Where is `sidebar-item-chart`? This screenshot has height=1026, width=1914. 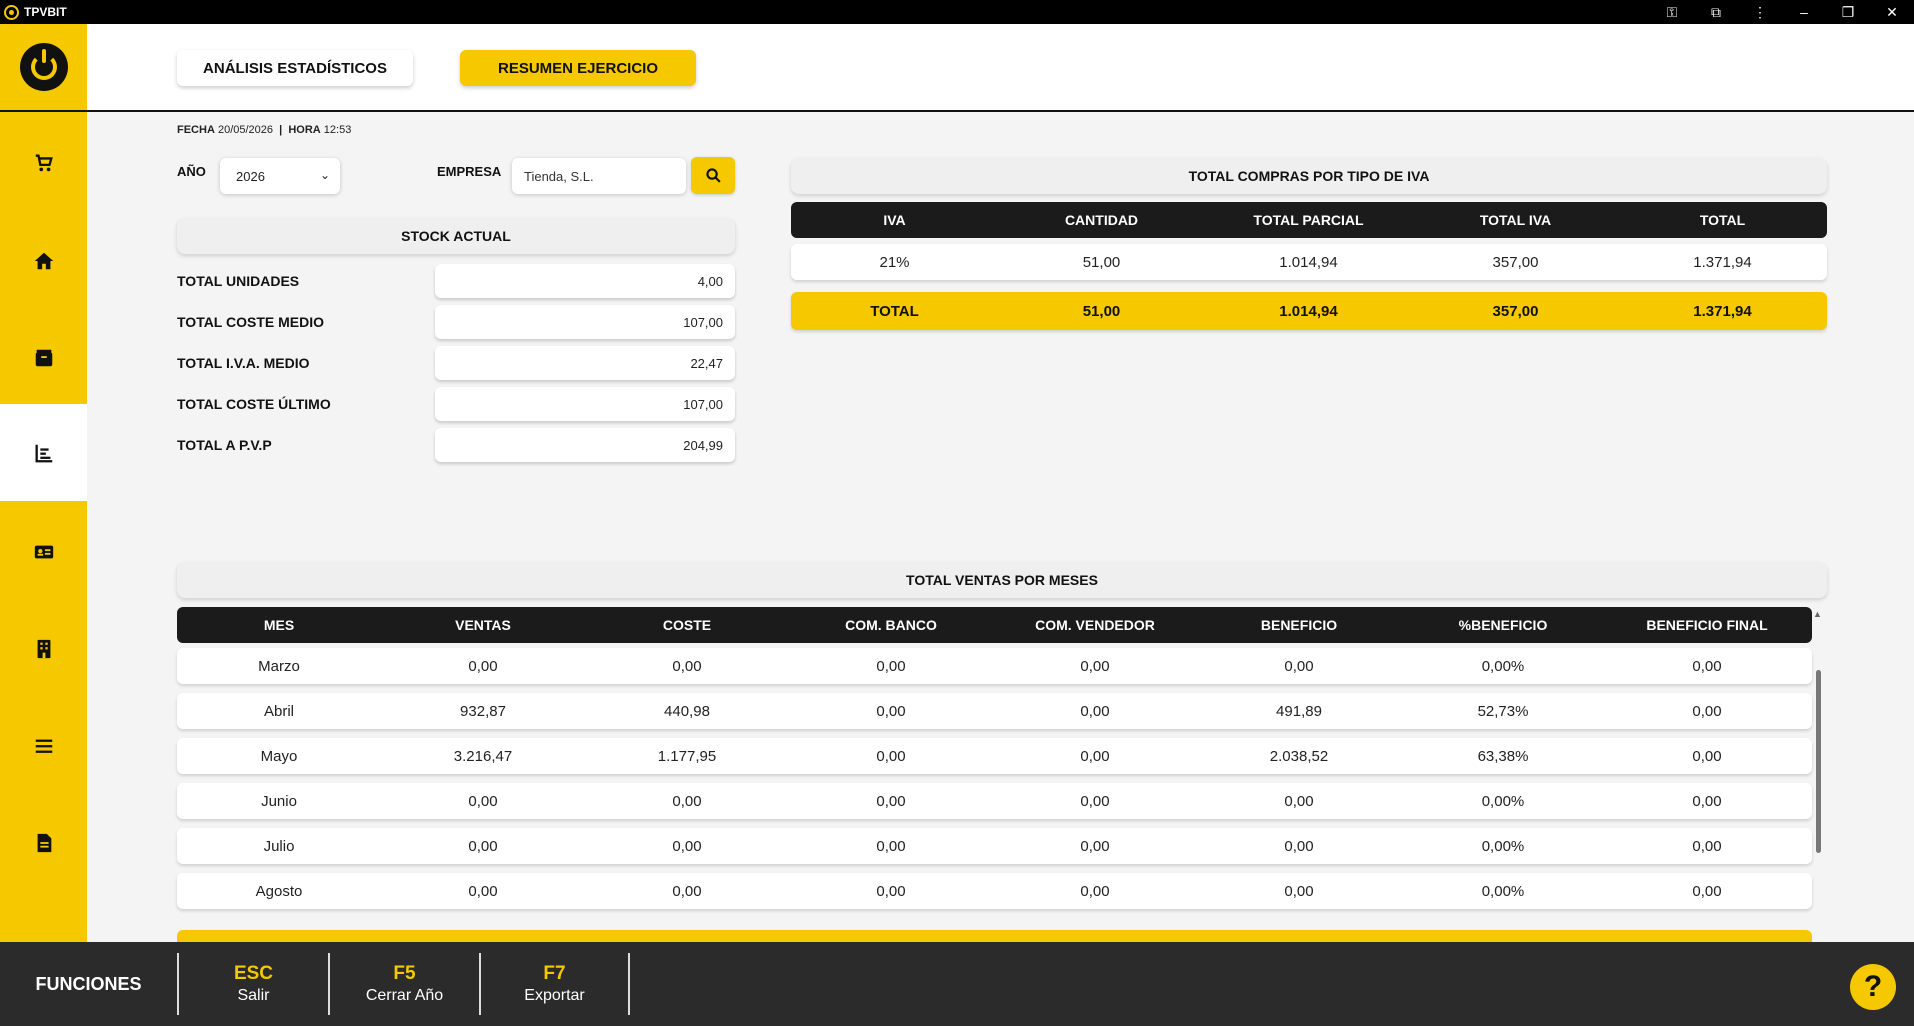
sidebar-item-chart is located at coordinates (43, 452).